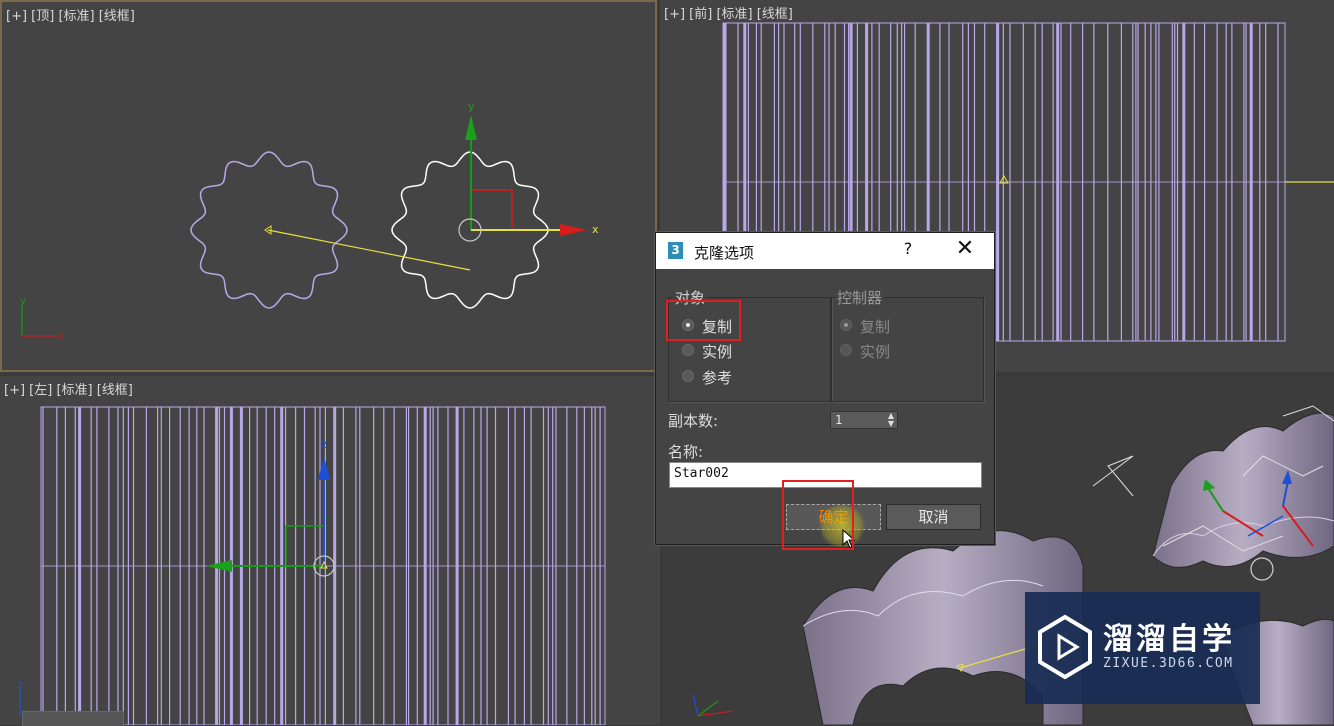 The width and height of the screenshot is (1334, 726). What do you see at coordinates (471, 127) in the screenshot?
I see `move-gizmo-y-arrow` at bounding box center [471, 127].